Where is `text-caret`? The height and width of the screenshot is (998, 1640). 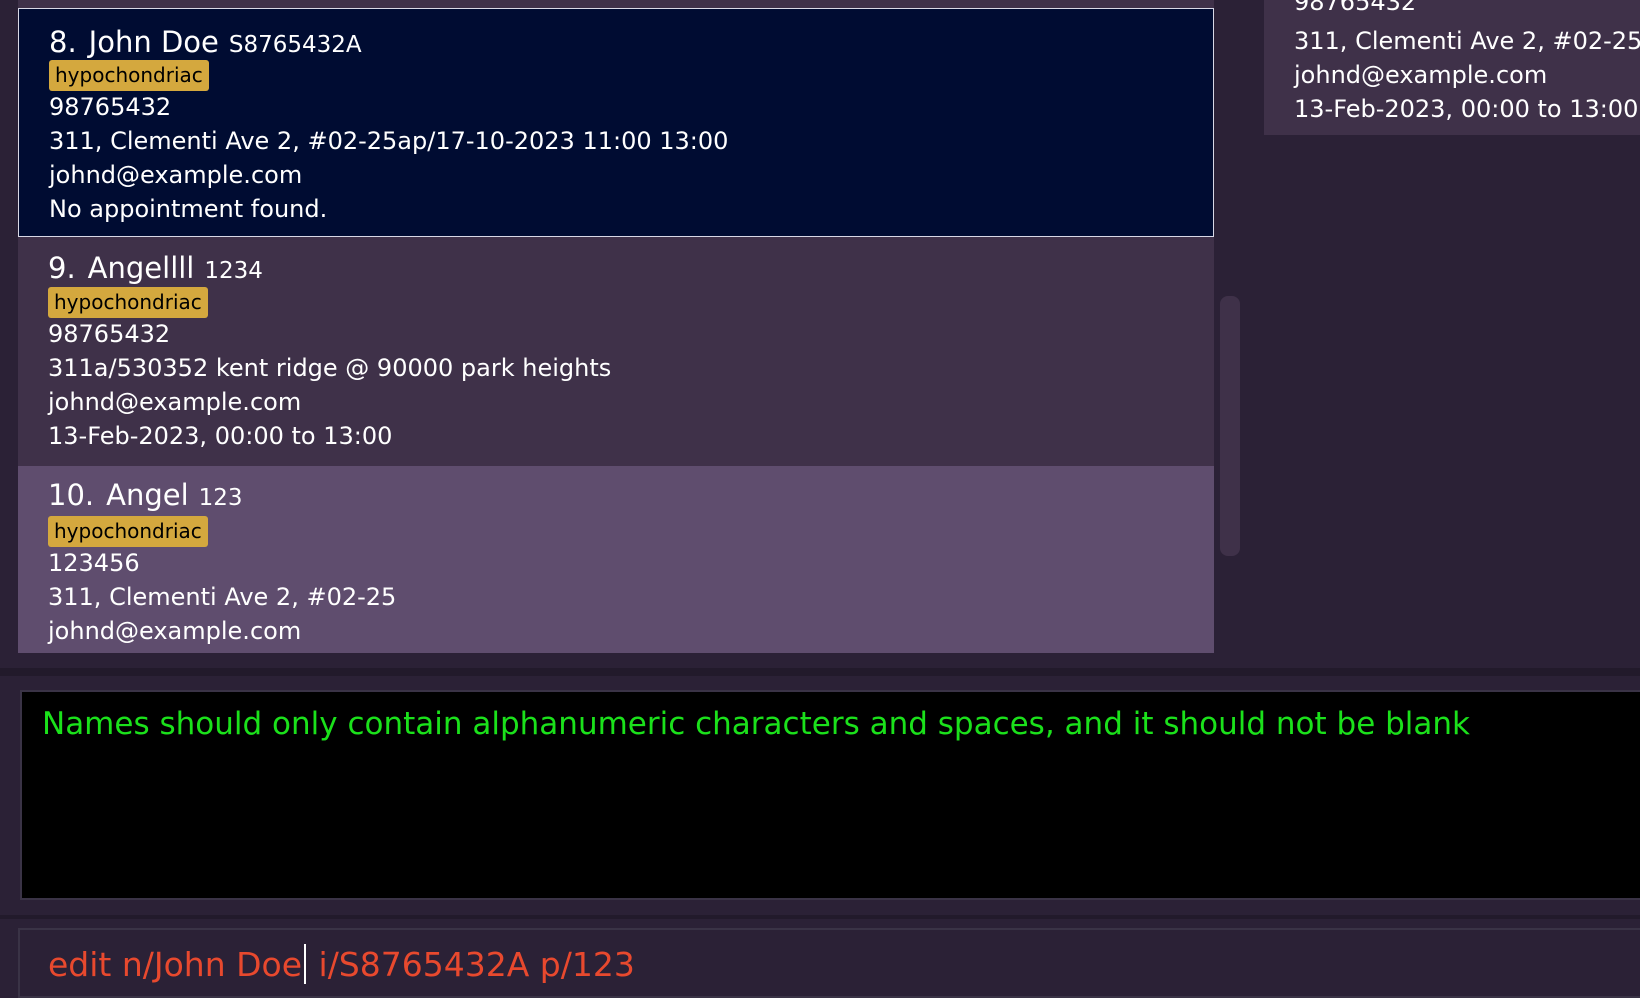
text-caret is located at coordinates (305, 964).